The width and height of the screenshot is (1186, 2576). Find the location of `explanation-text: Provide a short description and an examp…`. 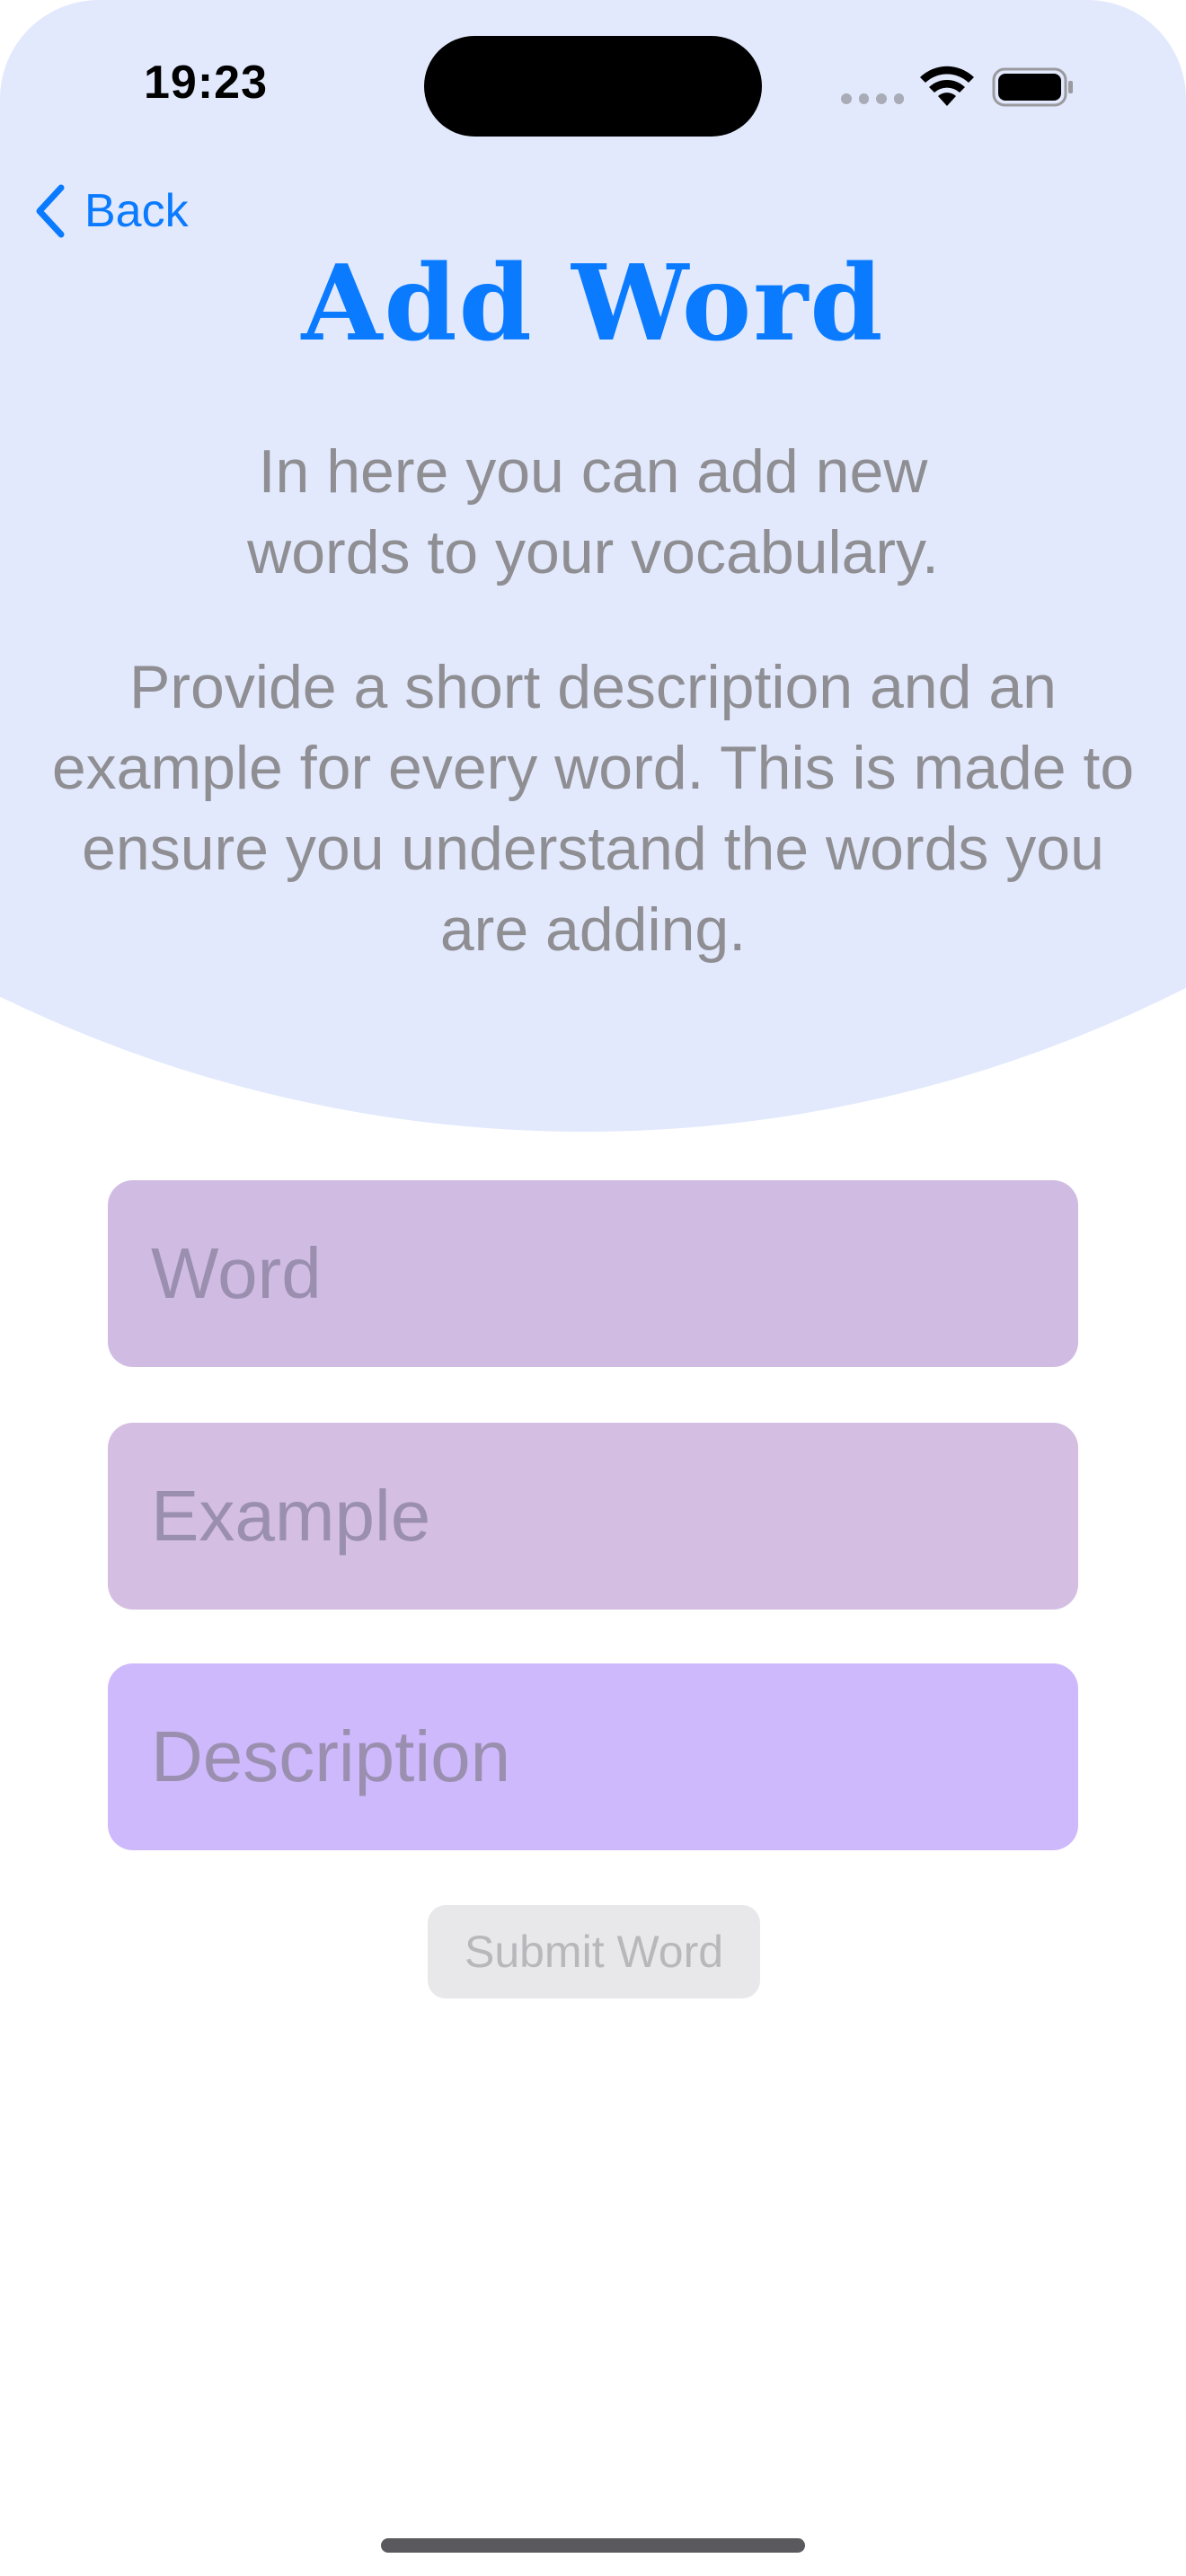

explanation-text: Provide a short description and an examp… is located at coordinates (593, 808).